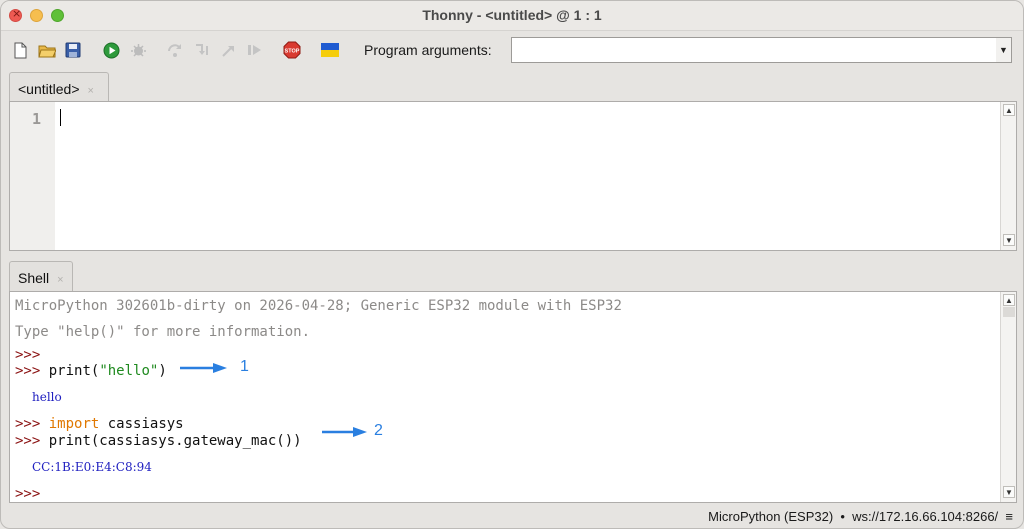 The image size is (1024, 529). What do you see at coordinates (73, 50) in the screenshot?
I see `save-icon` at bounding box center [73, 50].